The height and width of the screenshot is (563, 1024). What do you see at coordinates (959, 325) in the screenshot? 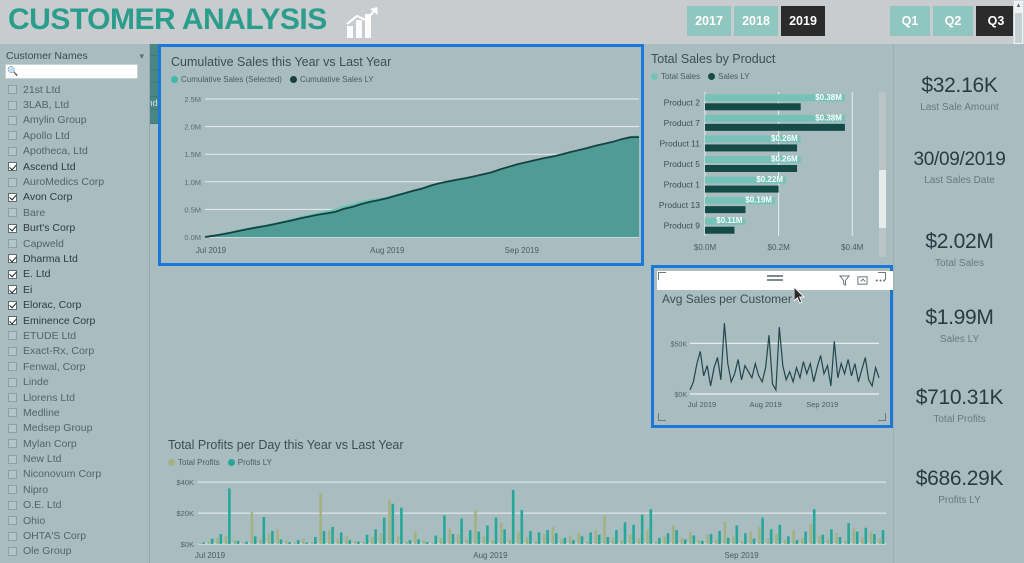
I see `kpi-sales-ly: $1.99M Sales LY` at bounding box center [959, 325].